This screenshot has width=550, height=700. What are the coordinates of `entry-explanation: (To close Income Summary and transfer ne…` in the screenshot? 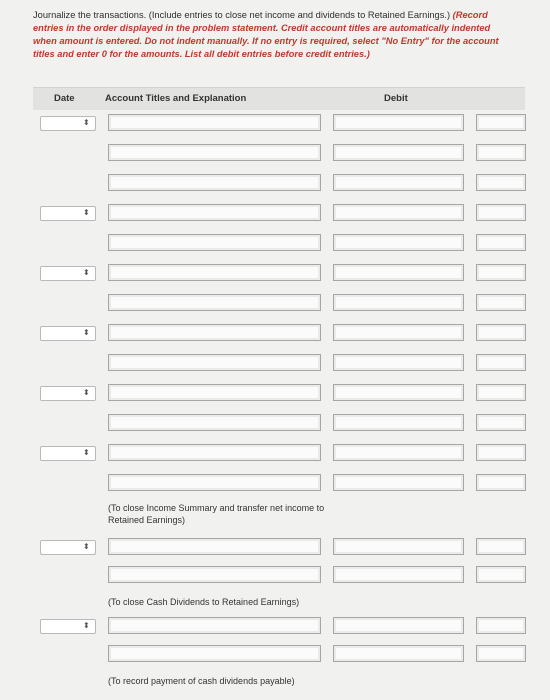 It's located at (216, 514).